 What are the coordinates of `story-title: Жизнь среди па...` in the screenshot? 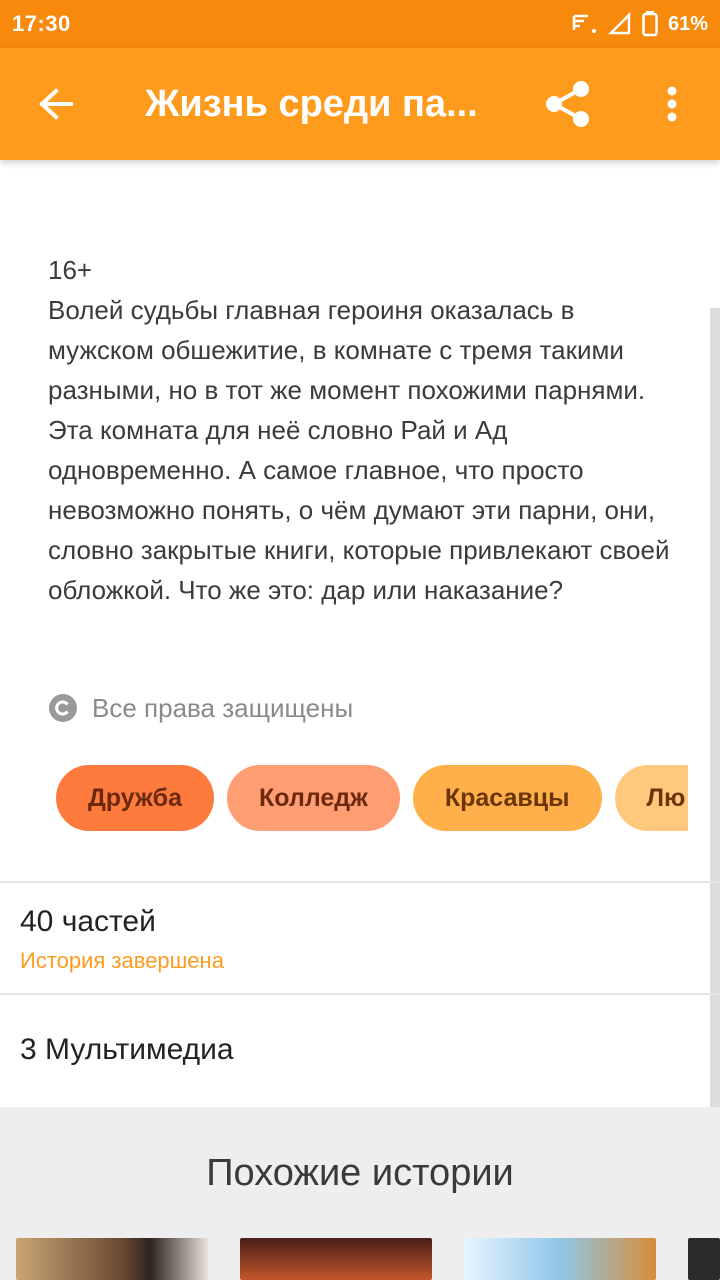 It's located at (311, 104).